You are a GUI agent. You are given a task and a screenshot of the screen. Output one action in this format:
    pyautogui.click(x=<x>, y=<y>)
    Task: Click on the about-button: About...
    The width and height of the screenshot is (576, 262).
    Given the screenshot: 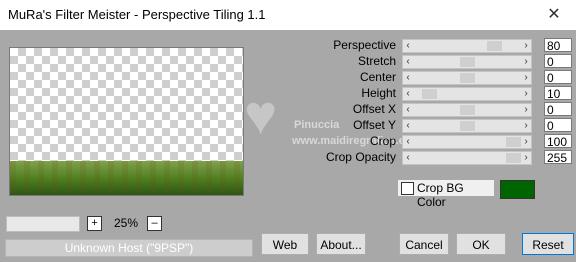 What is the action you would take?
    pyautogui.click(x=341, y=244)
    